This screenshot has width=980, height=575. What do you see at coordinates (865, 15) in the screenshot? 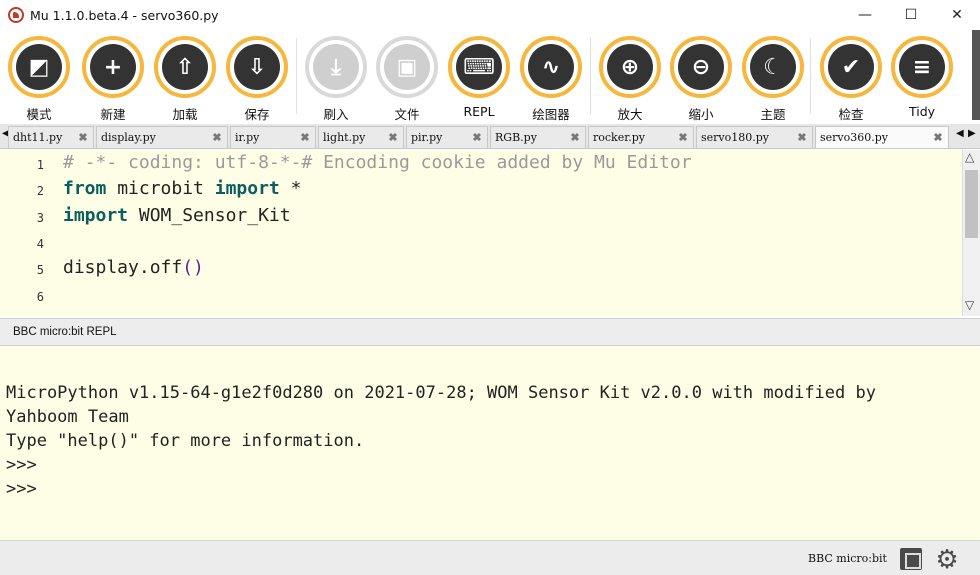
I see `minimize-button: —` at bounding box center [865, 15].